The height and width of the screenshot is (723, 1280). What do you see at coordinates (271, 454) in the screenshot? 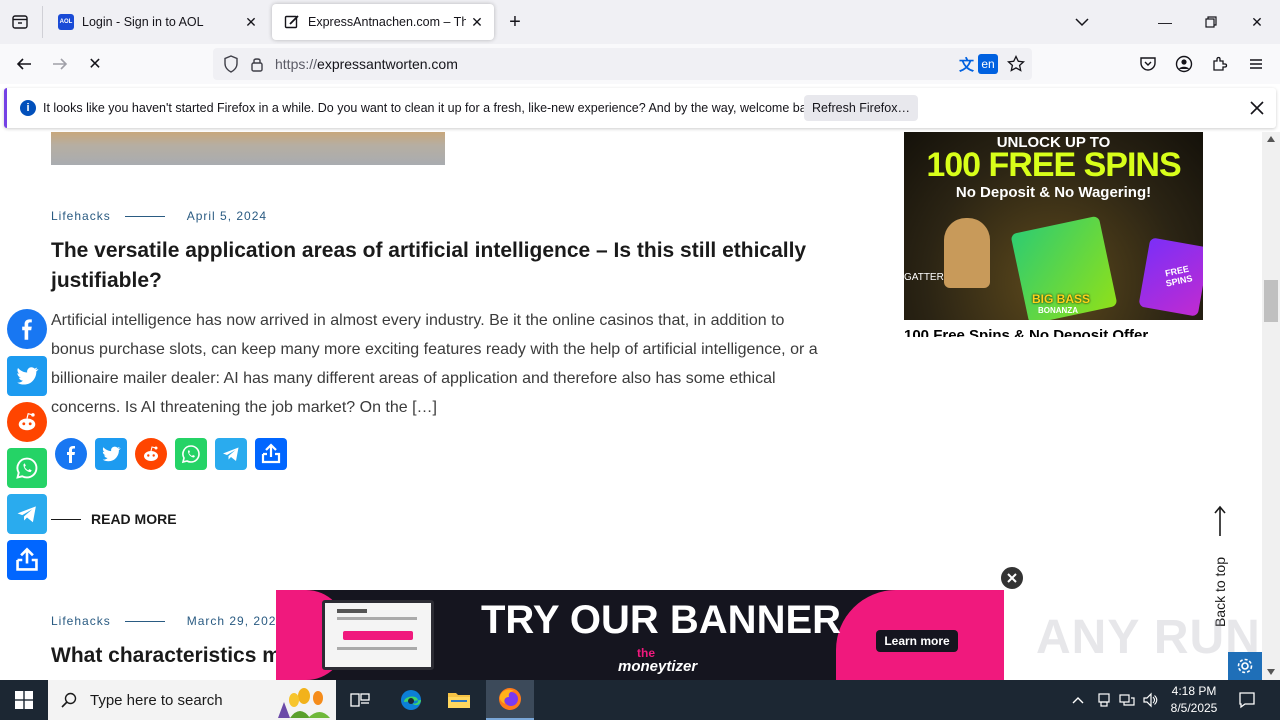
I see `share-icon` at bounding box center [271, 454].